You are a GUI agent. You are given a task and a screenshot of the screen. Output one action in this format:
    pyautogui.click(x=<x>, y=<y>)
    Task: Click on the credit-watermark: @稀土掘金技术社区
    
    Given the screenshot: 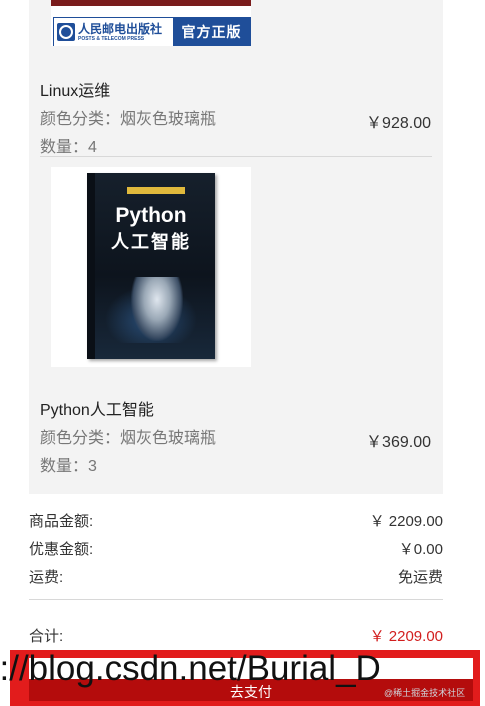 What is the action you would take?
    pyautogui.click(x=425, y=693)
    